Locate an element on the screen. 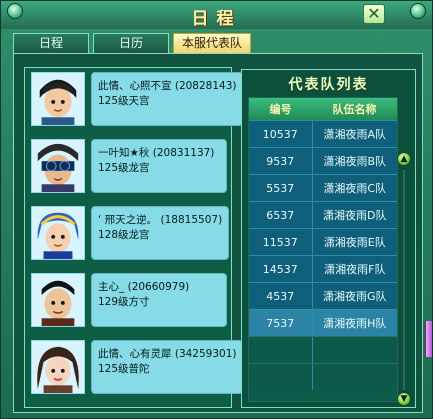 The height and width of the screenshot is (419, 433). black-hair-man-avatar is located at coordinates (58, 300).